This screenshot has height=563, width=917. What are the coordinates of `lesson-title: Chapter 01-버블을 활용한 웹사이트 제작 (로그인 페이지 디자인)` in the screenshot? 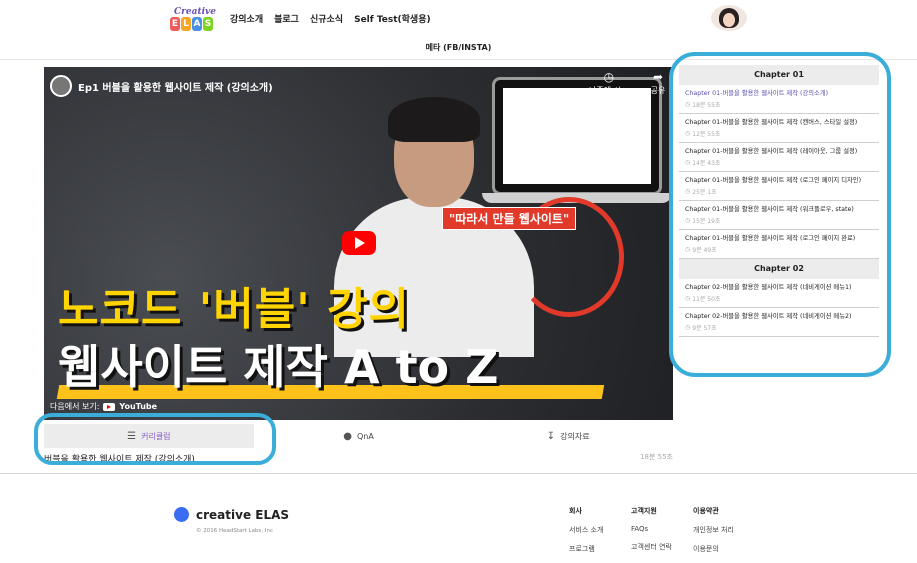 It's located at (773, 180).